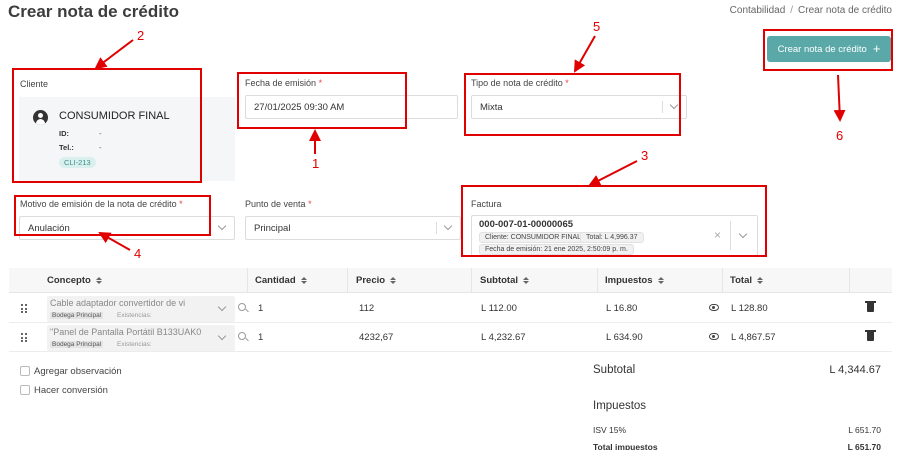 This screenshot has width=920, height=450. Describe the element at coordinates (74, 280) in the screenshot. I see `header-concepto: Concepto` at that location.